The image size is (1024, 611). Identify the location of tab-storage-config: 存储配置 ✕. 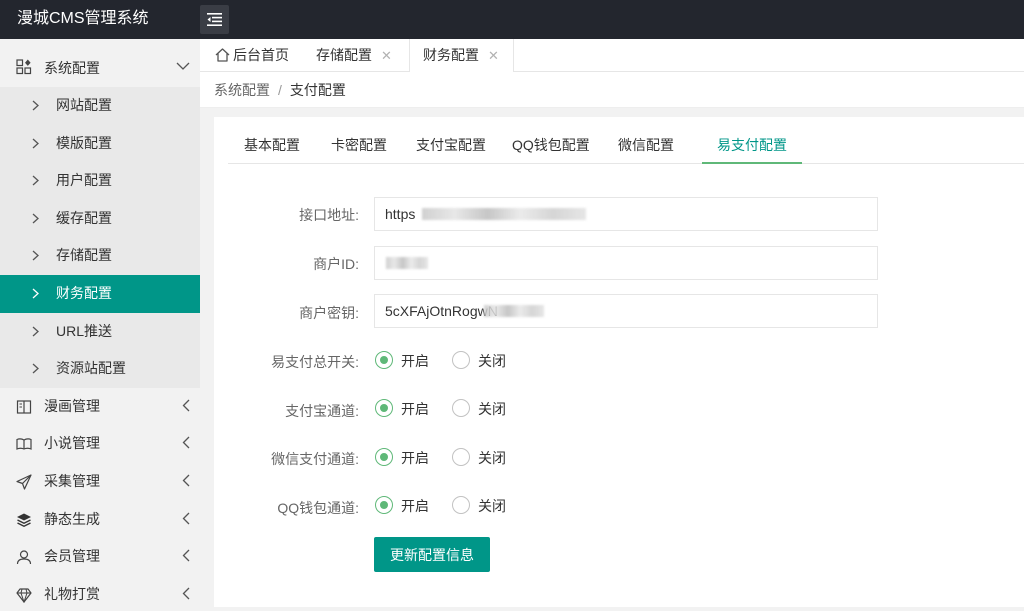
(354, 55).